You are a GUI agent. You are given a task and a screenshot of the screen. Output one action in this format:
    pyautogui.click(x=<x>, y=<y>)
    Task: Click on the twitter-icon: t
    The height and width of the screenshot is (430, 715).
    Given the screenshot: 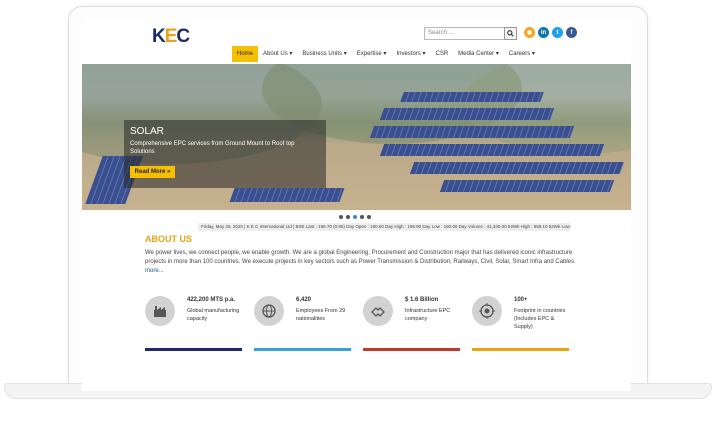 What is the action you would take?
    pyautogui.click(x=557, y=32)
    